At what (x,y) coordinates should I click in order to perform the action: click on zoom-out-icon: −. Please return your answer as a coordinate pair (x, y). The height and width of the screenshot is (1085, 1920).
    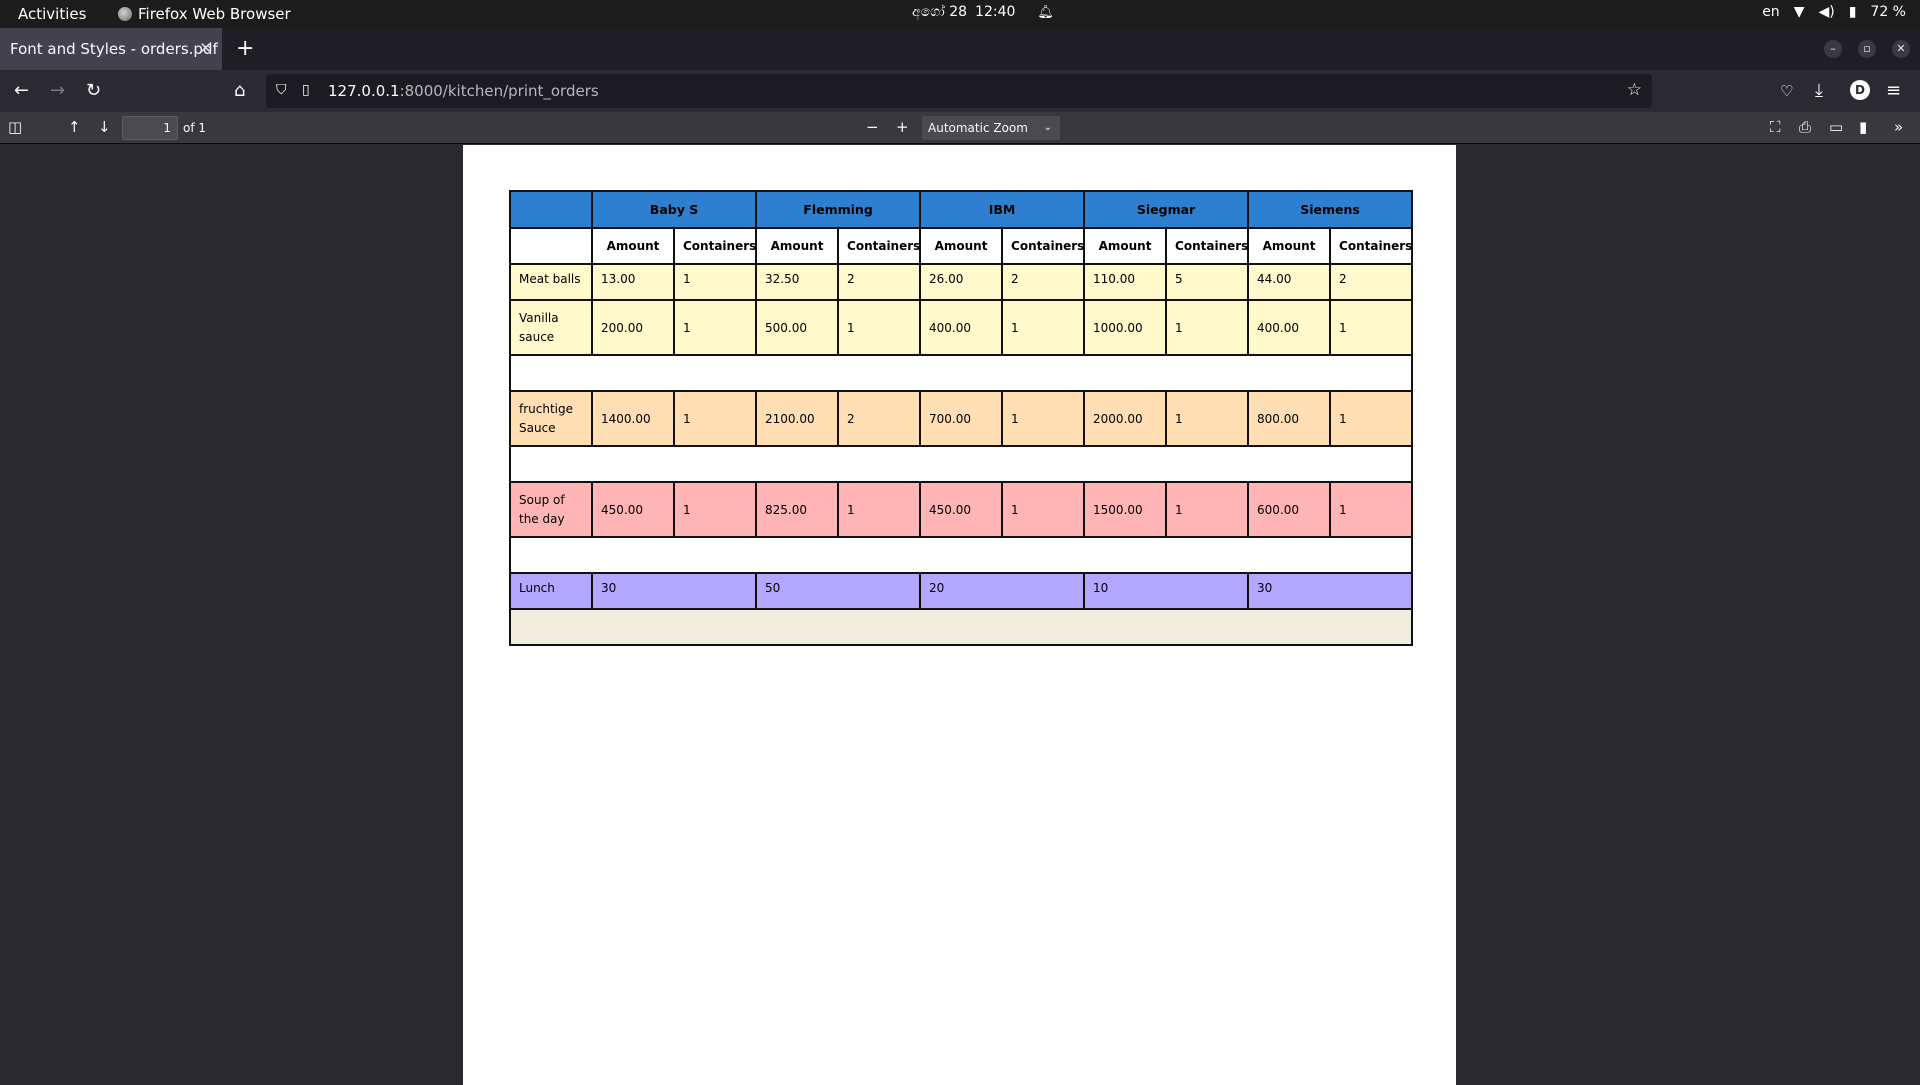
    Looking at the image, I should click on (872, 127).